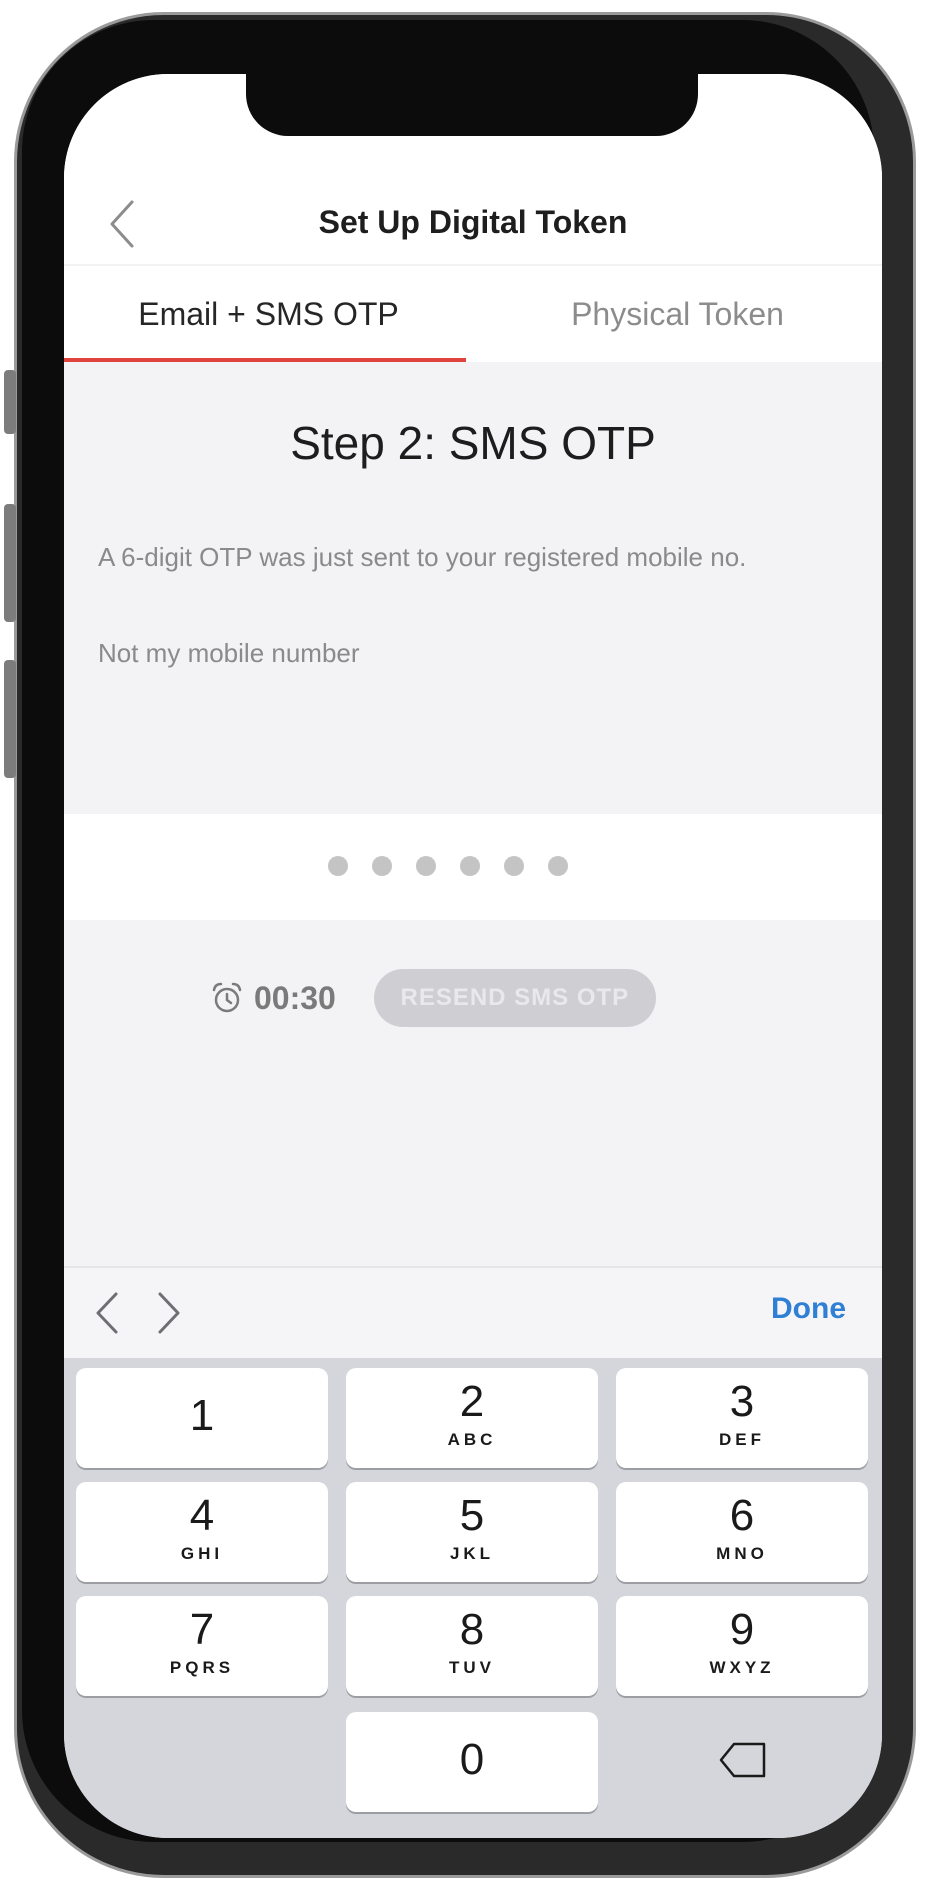 The width and height of the screenshot is (926, 1886). I want to click on key-0: 0, so click(472, 1762).